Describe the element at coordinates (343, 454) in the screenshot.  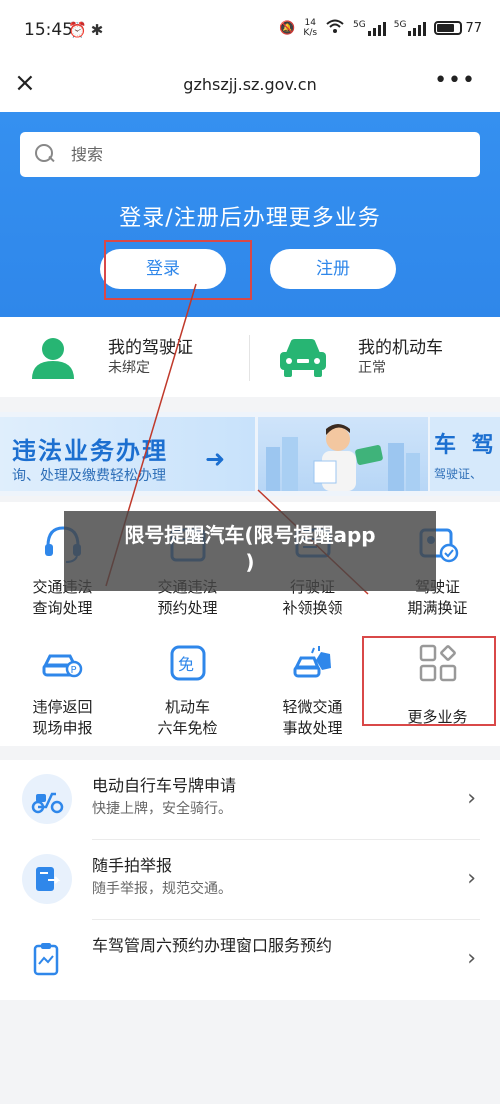
I see `banner-illustration` at that location.